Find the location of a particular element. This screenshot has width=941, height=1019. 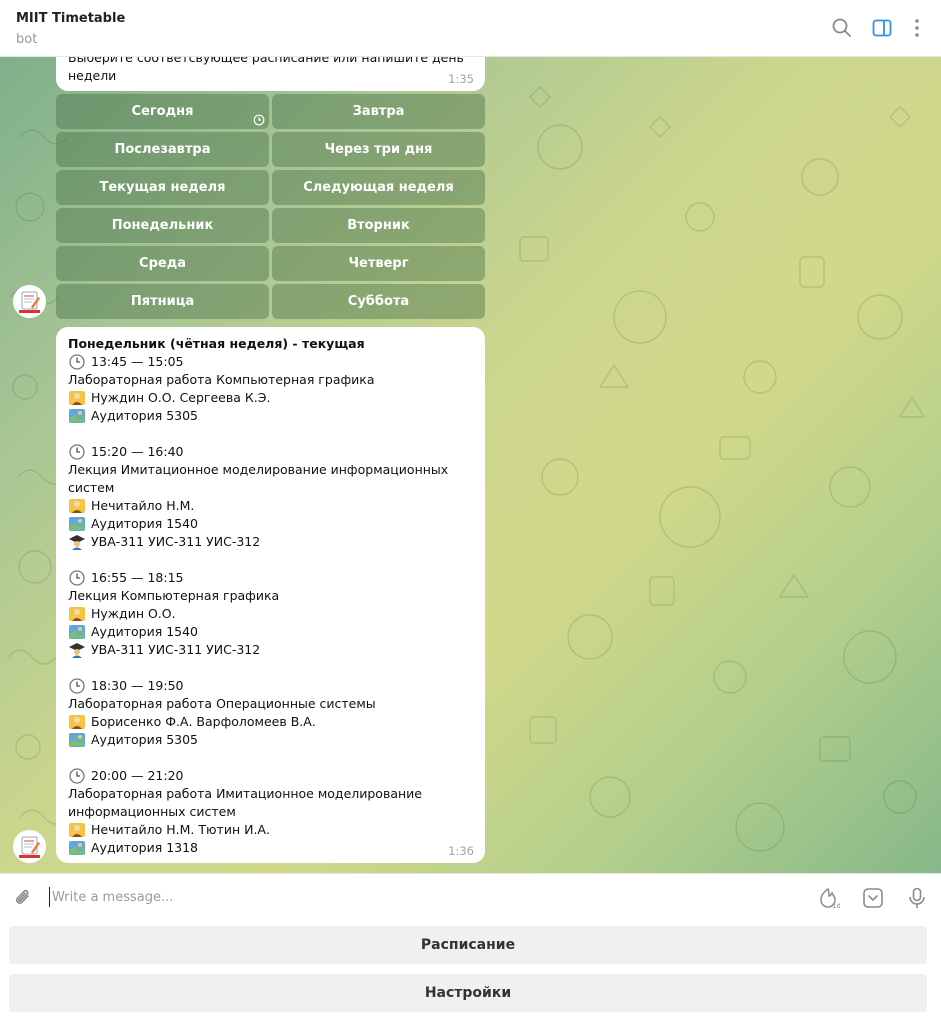

sidebar-toggle-icon is located at coordinates (882, 28).